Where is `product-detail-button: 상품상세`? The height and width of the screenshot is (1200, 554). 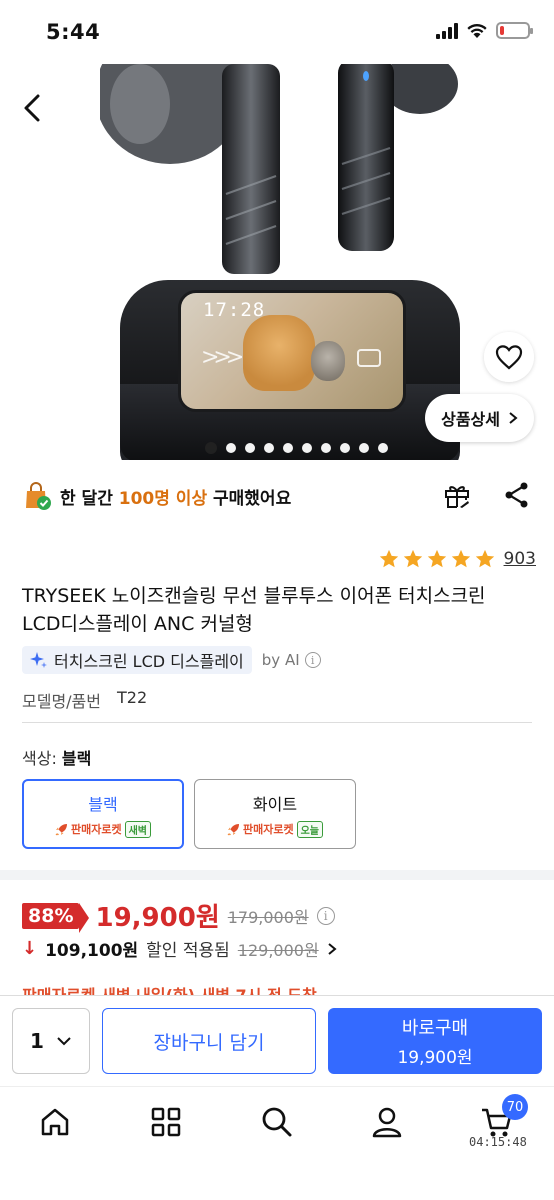 product-detail-button: 상품상세 is located at coordinates (479, 418).